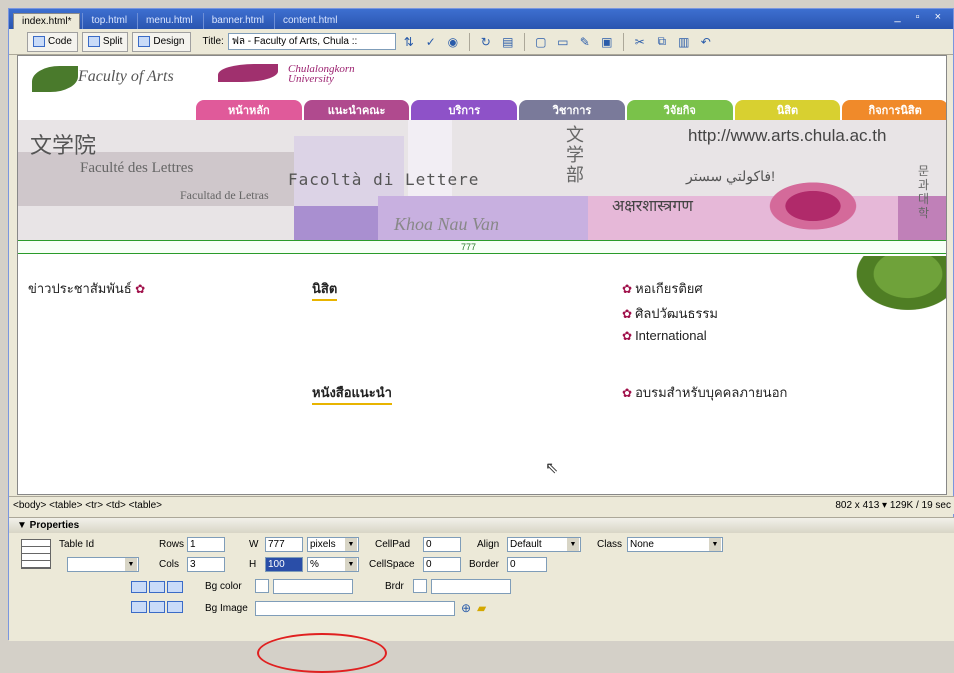 The image size is (954, 673). What do you see at coordinates (431, 42) in the screenshot?
I see `browser-check-icon: ✓` at bounding box center [431, 42].